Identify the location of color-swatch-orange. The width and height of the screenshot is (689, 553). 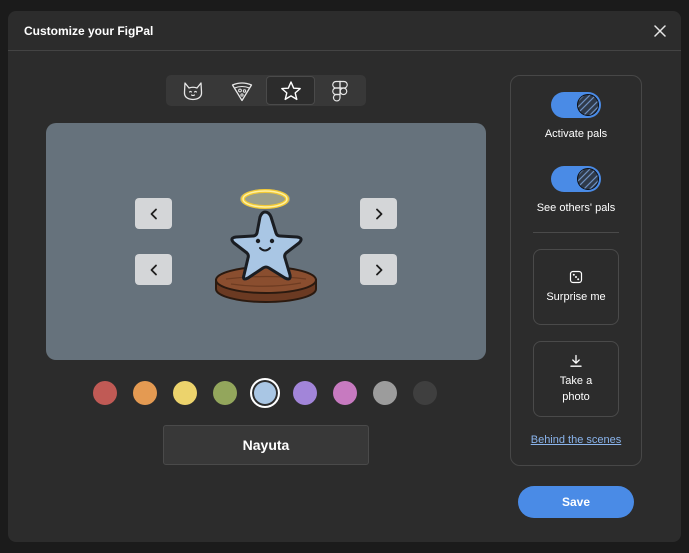
(145, 393).